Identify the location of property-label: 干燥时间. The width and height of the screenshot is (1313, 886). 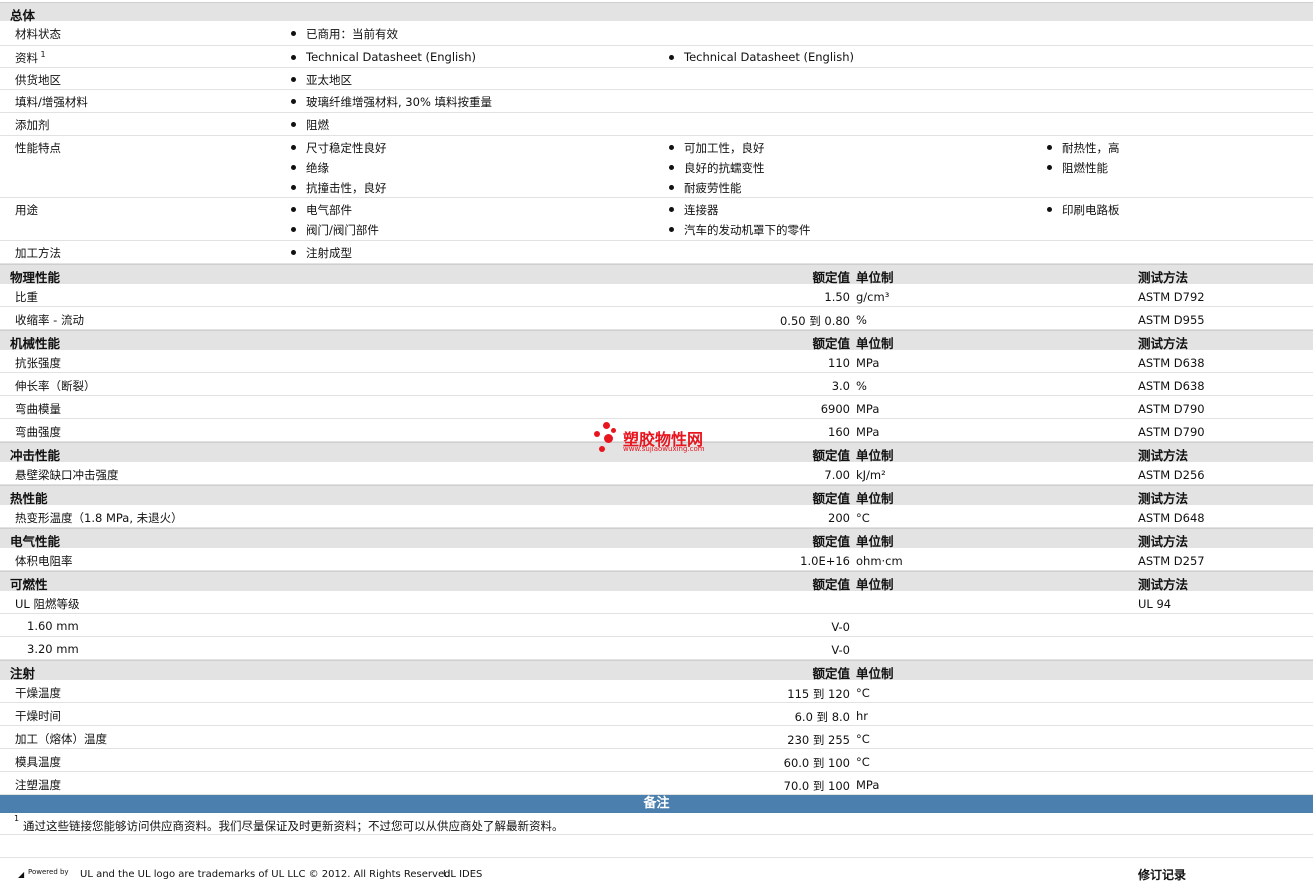
(38, 716).